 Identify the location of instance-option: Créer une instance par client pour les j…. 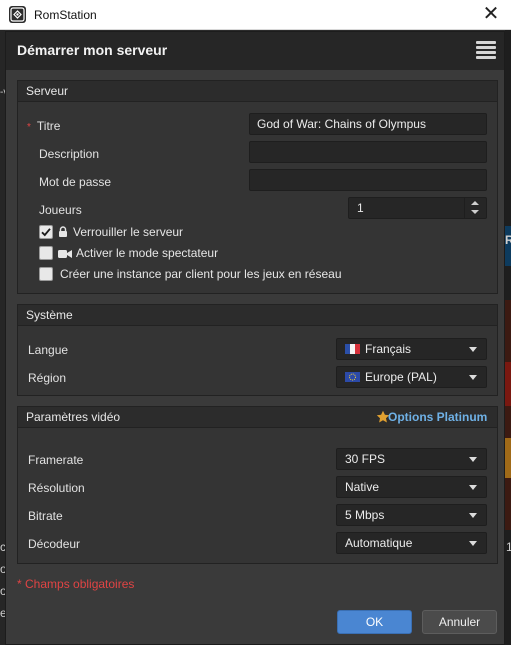
(204, 274).